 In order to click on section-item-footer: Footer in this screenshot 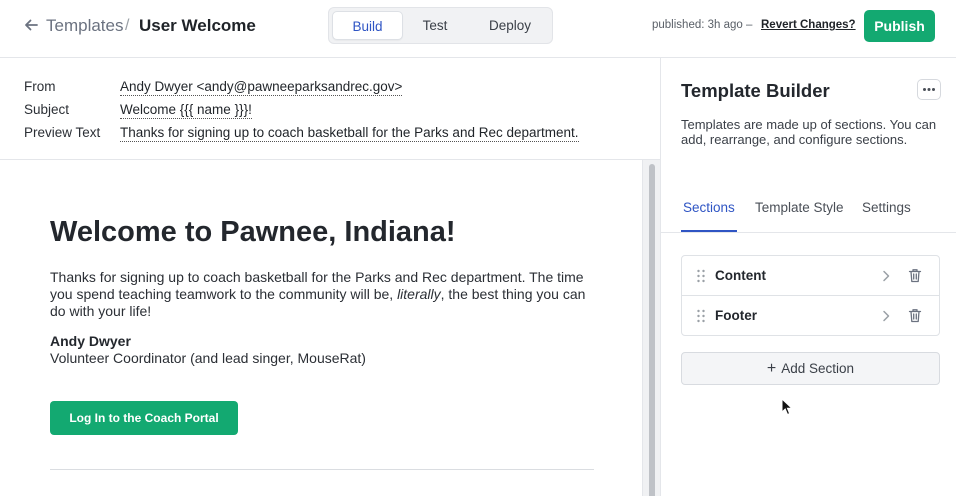, I will do `click(810, 316)`.